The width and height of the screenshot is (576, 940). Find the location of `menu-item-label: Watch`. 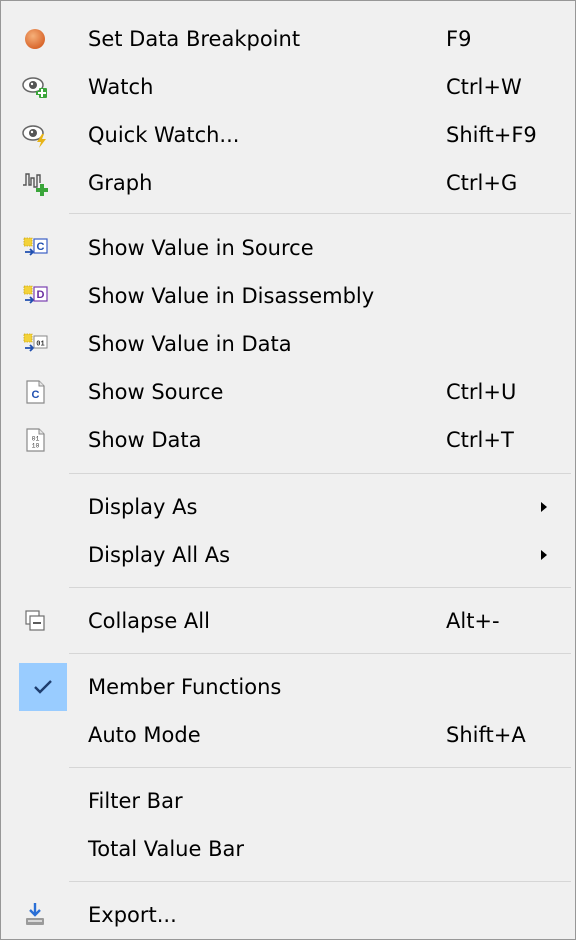

menu-item-label: Watch is located at coordinates (121, 87).